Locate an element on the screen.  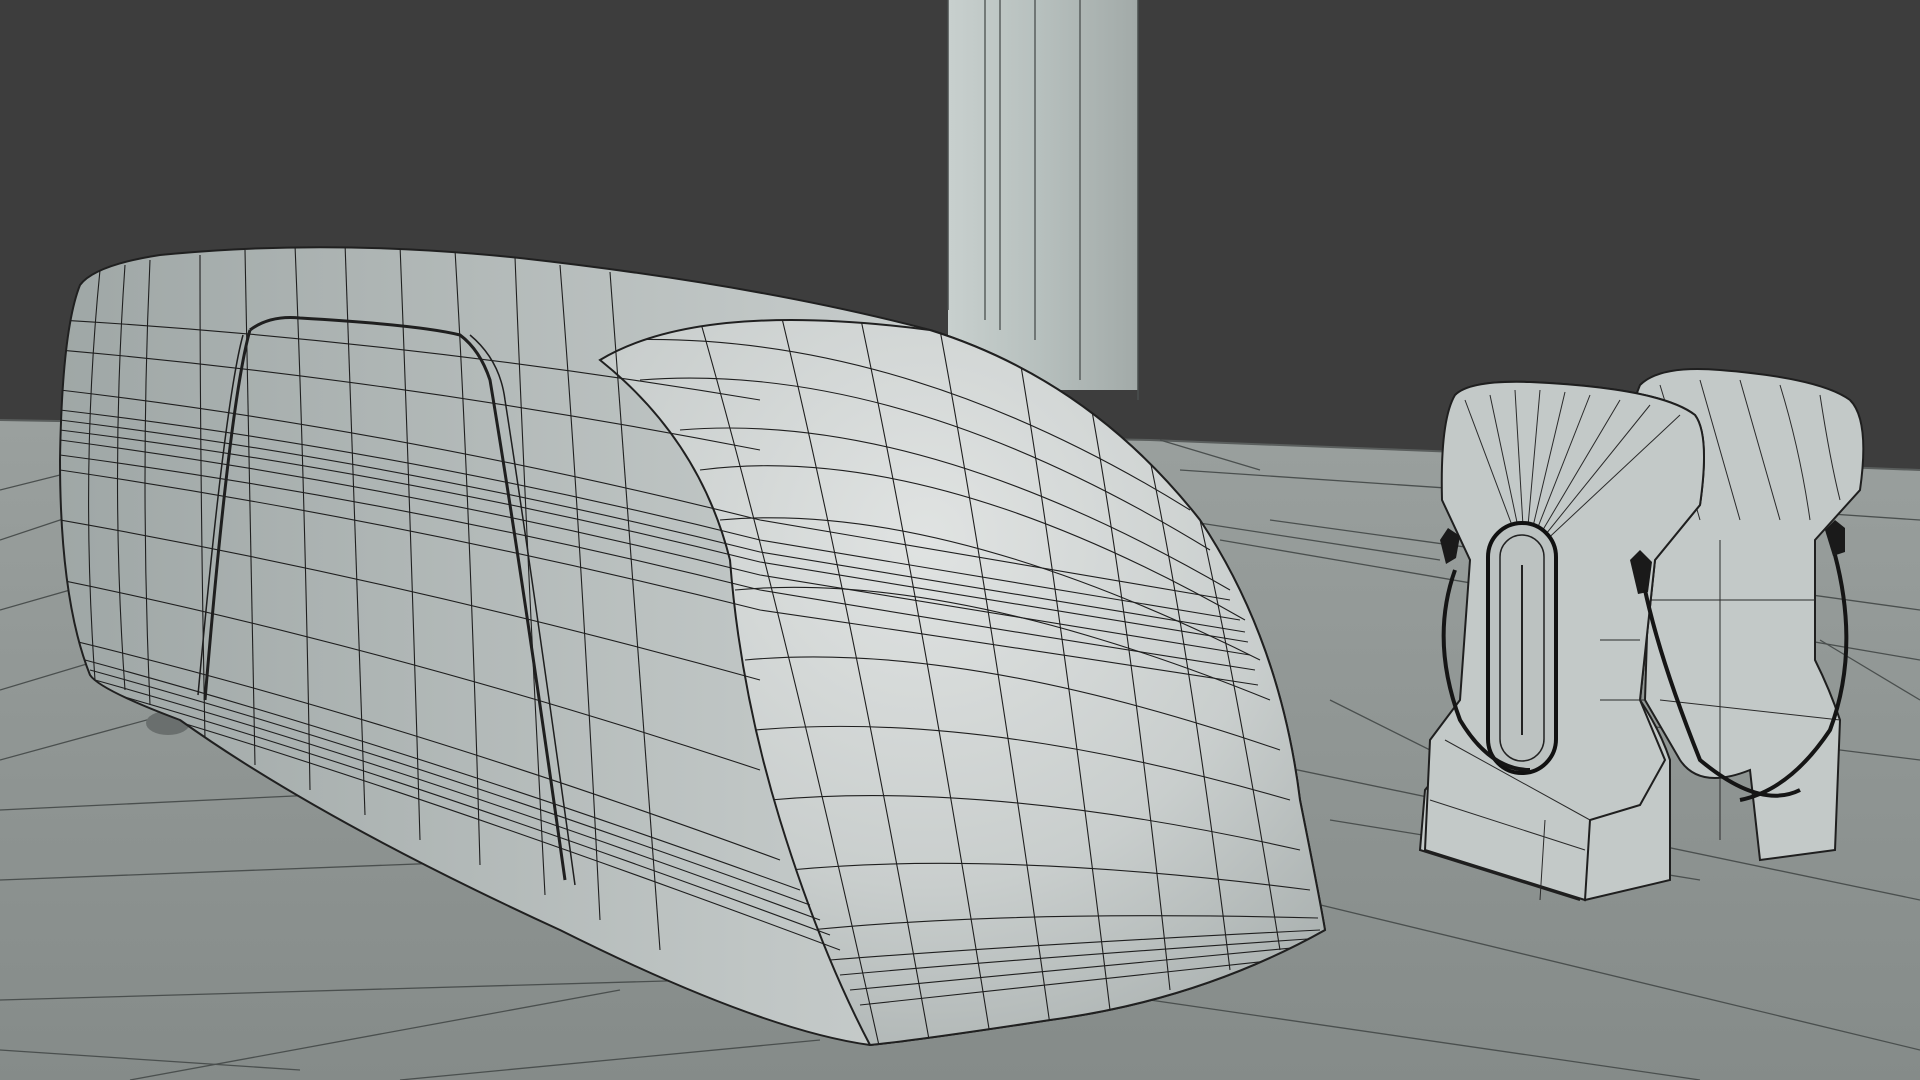
support-pillar is located at coordinates (1043, 200).